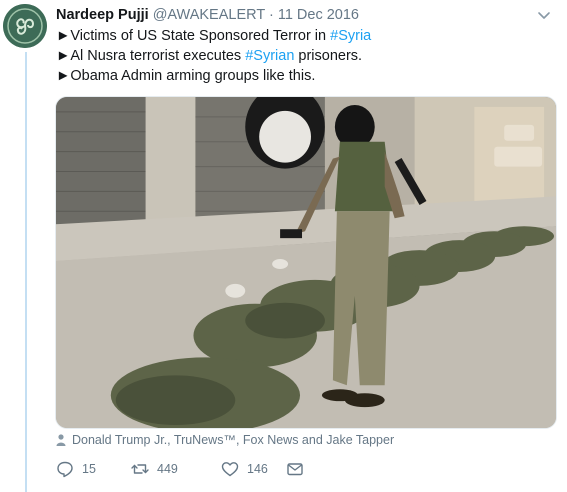  I want to click on dm-icon, so click(295, 469).